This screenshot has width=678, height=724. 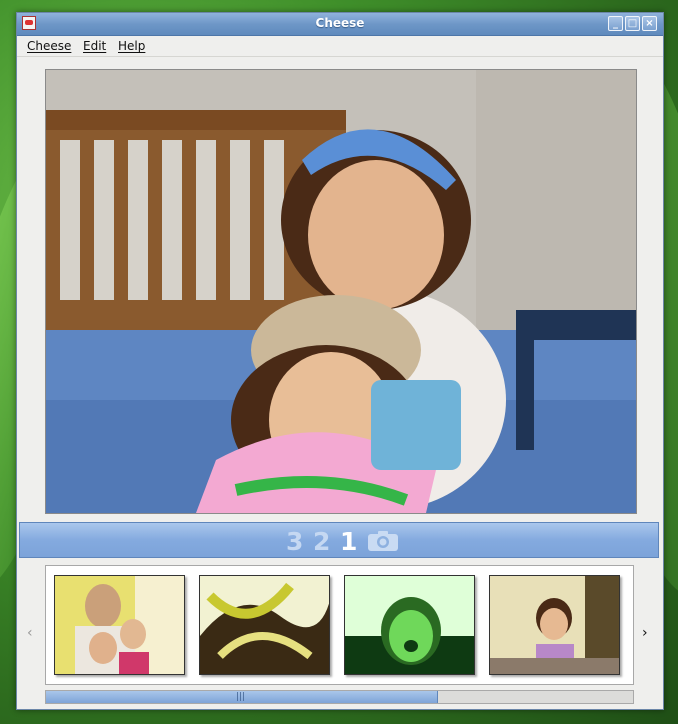 I want to click on menu-help: Help, so click(x=131, y=46).